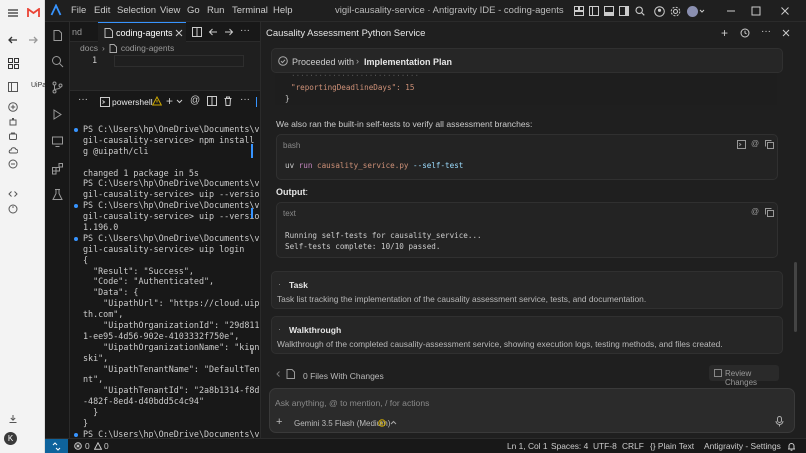 The height and width of the screenshot is (453, 806). I want to click on tab-close-icon, so click(179, 33).